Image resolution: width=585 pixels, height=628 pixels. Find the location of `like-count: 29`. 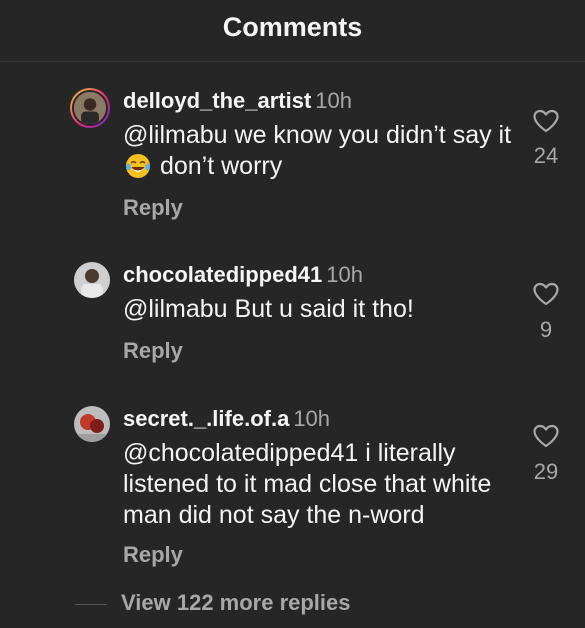

like-count: 29 is located at coordinates (546, 471).